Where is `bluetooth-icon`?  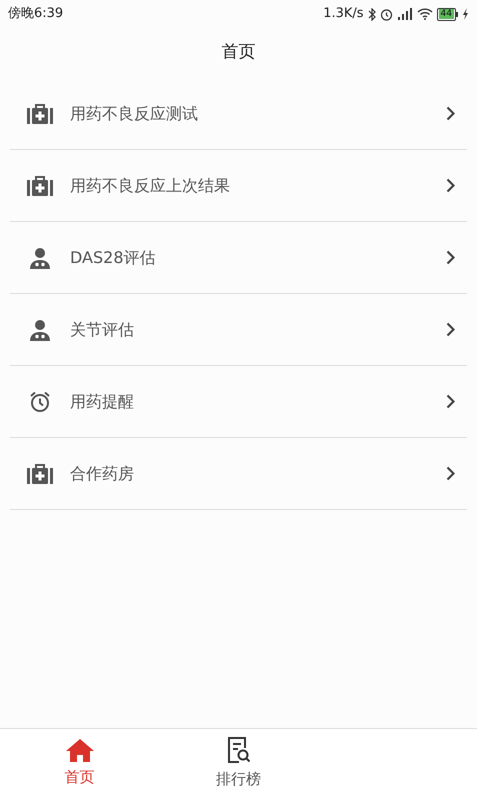 bluetooth-icon is located at coordinates (372, 14).